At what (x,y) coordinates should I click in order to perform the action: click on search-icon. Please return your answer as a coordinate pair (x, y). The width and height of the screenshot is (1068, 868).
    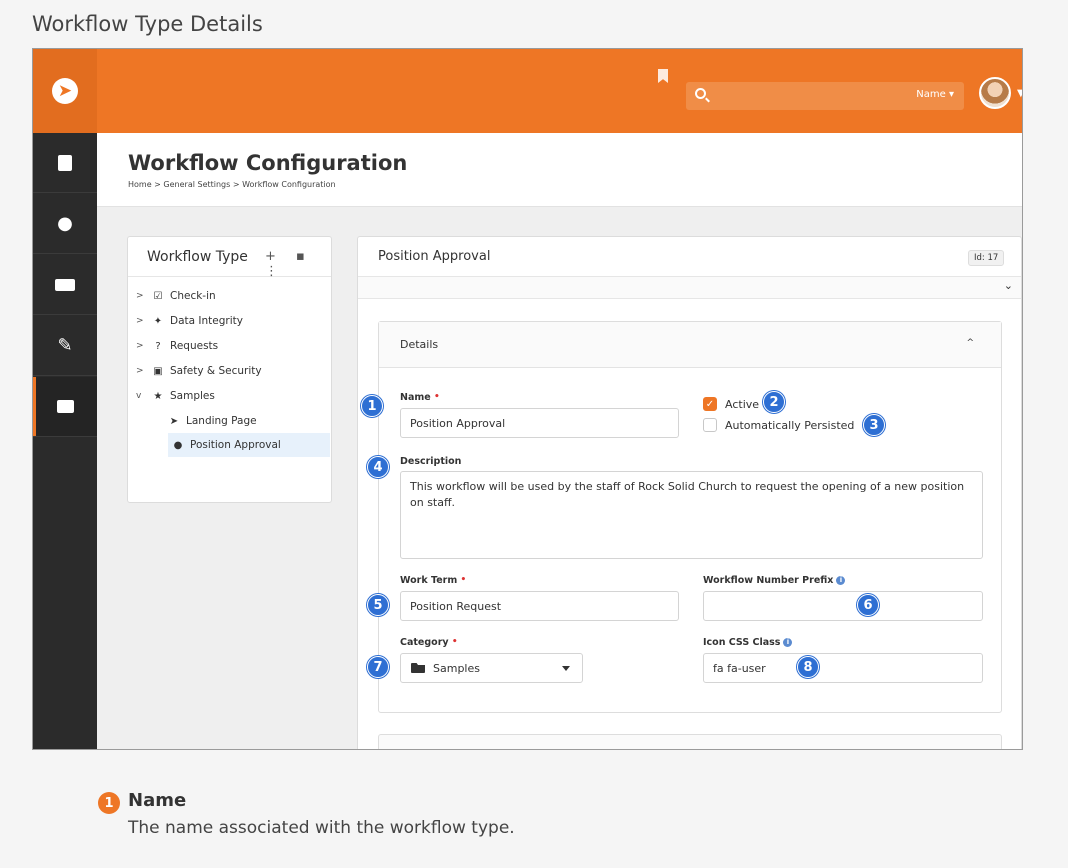
    Looking at the image, I should click on (700, 93).